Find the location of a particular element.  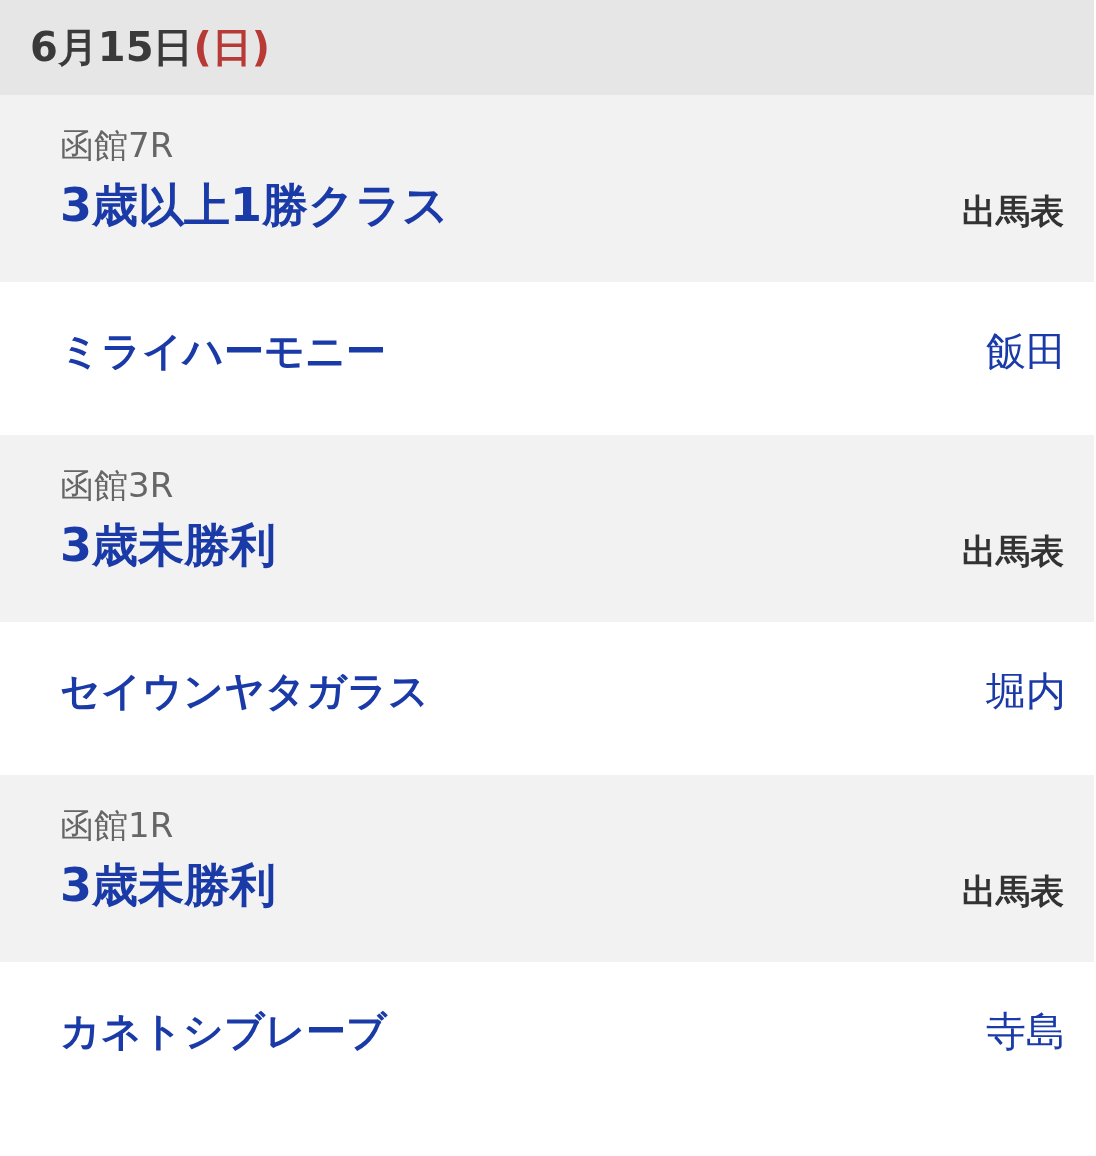

jockey-link: 飯田 is located at coordinates (1026, 351).